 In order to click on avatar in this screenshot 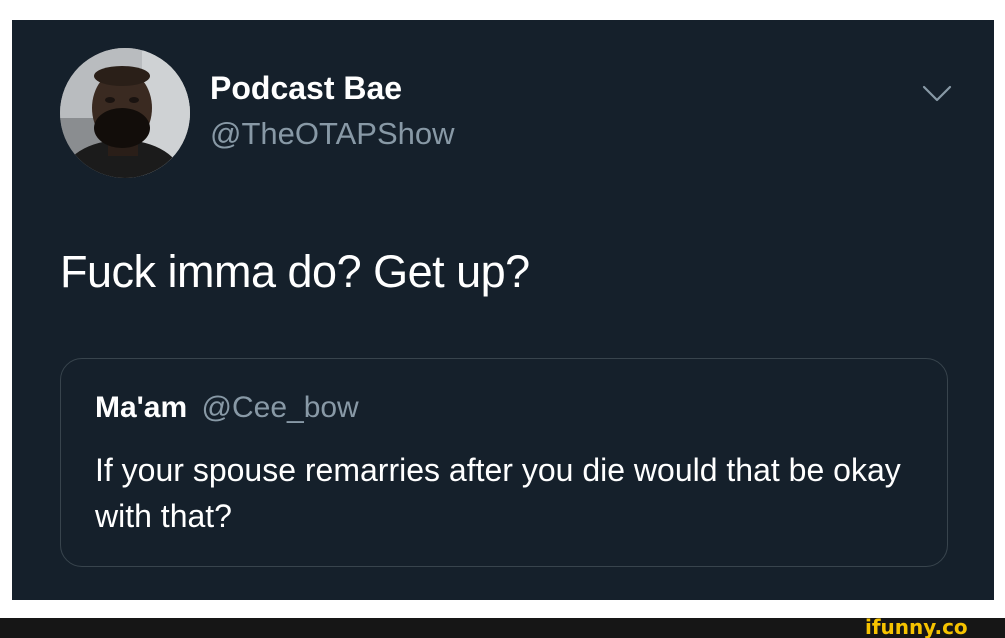, I will do `click(125, 113)`.